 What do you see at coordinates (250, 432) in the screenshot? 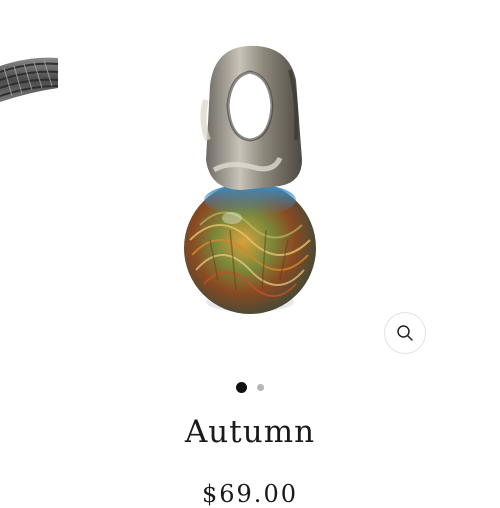
I see `product-title: Autumn` at bounding box center [250, 432].